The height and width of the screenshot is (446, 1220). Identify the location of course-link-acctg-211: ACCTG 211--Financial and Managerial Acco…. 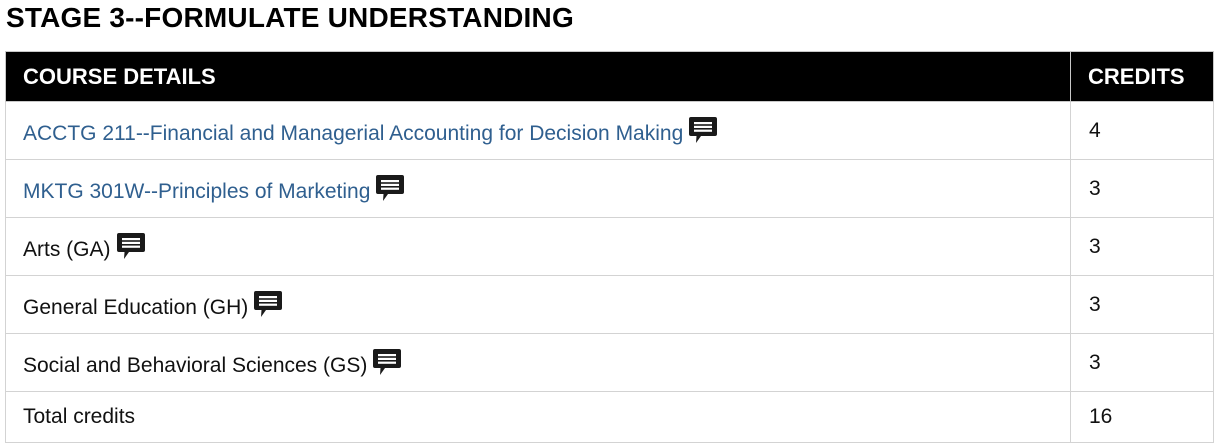
(353, 133).